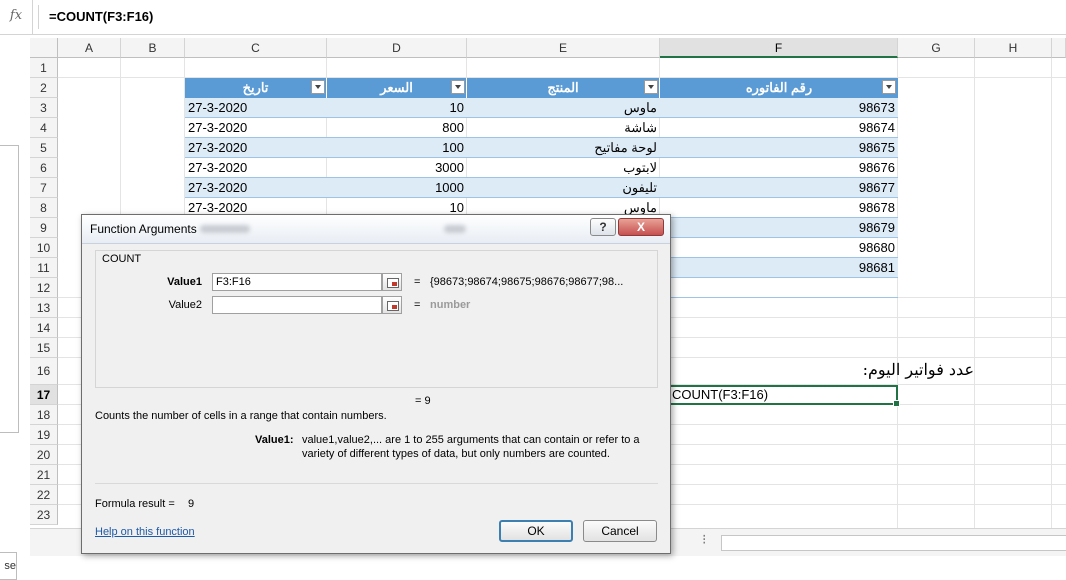 The width and height of the screenshot is (1066, 580). What do you see at coordinates (536, 531) in the screenshot?
I see `ok-button: OK` at bounding box center [536, 531].